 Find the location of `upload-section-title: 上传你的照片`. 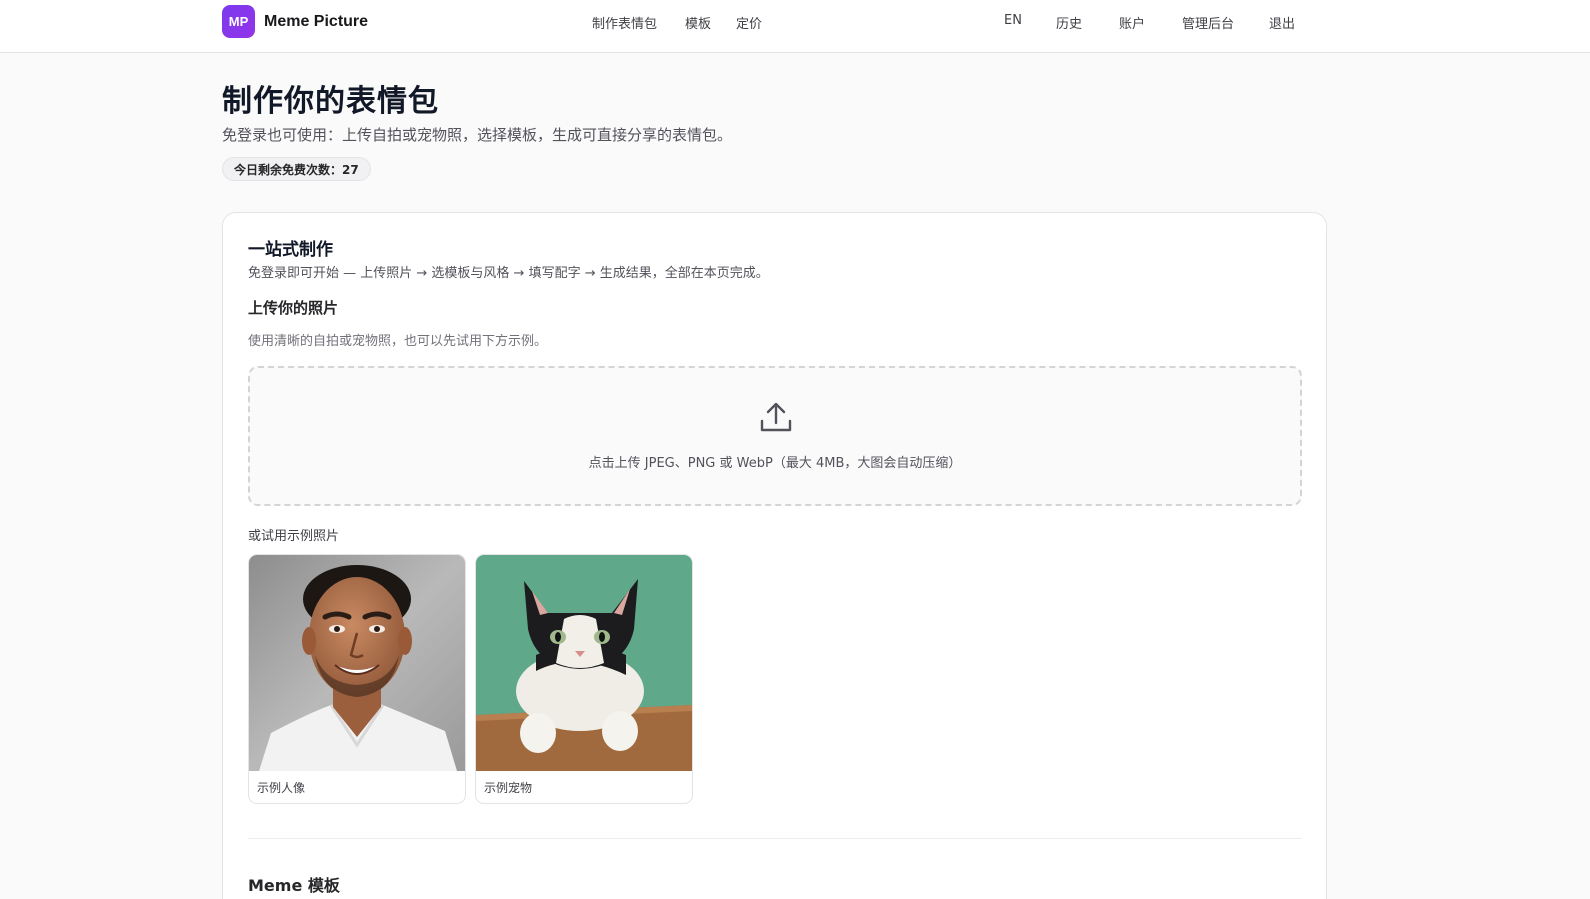

upload-section-title: 上传你的照片 is located at coordinates (293, 308).